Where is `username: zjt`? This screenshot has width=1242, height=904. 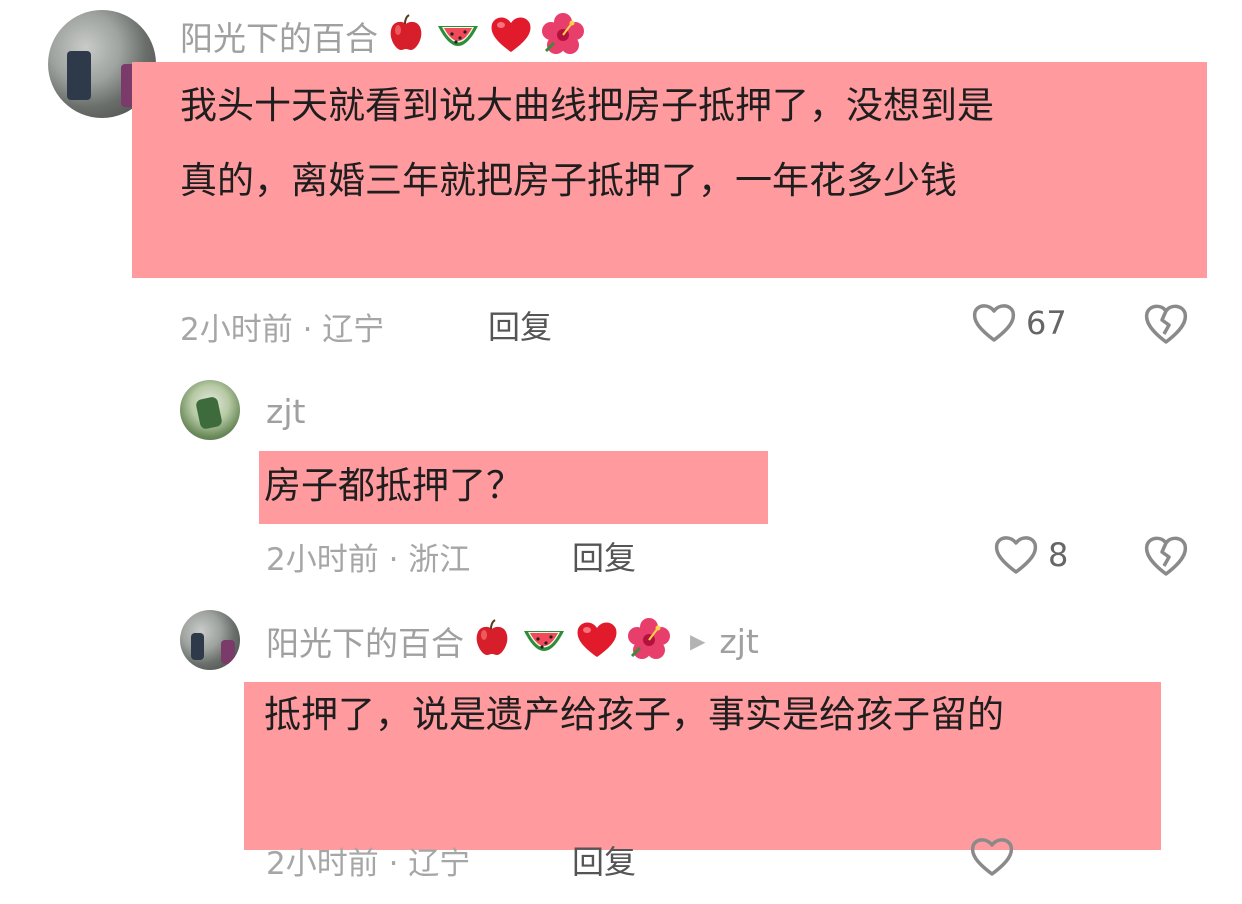
username: zjt is located at coordinates (285, 411).